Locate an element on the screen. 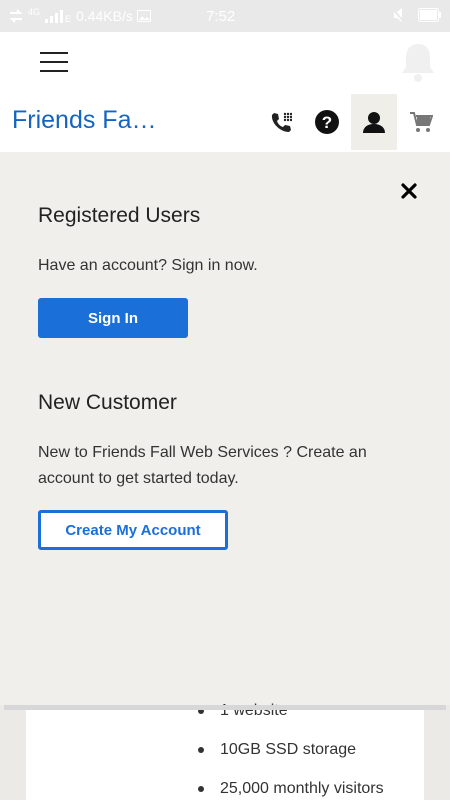  help-icon: ? is located at coordinates (327, 122).